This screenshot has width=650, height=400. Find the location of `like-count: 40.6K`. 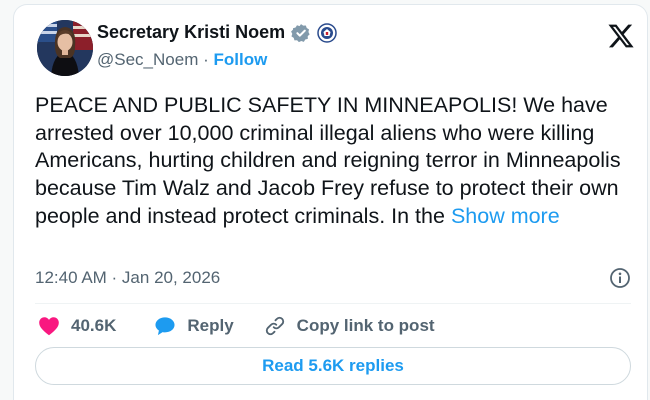

like-count: 40.6K is located at coordinates (94, 325).